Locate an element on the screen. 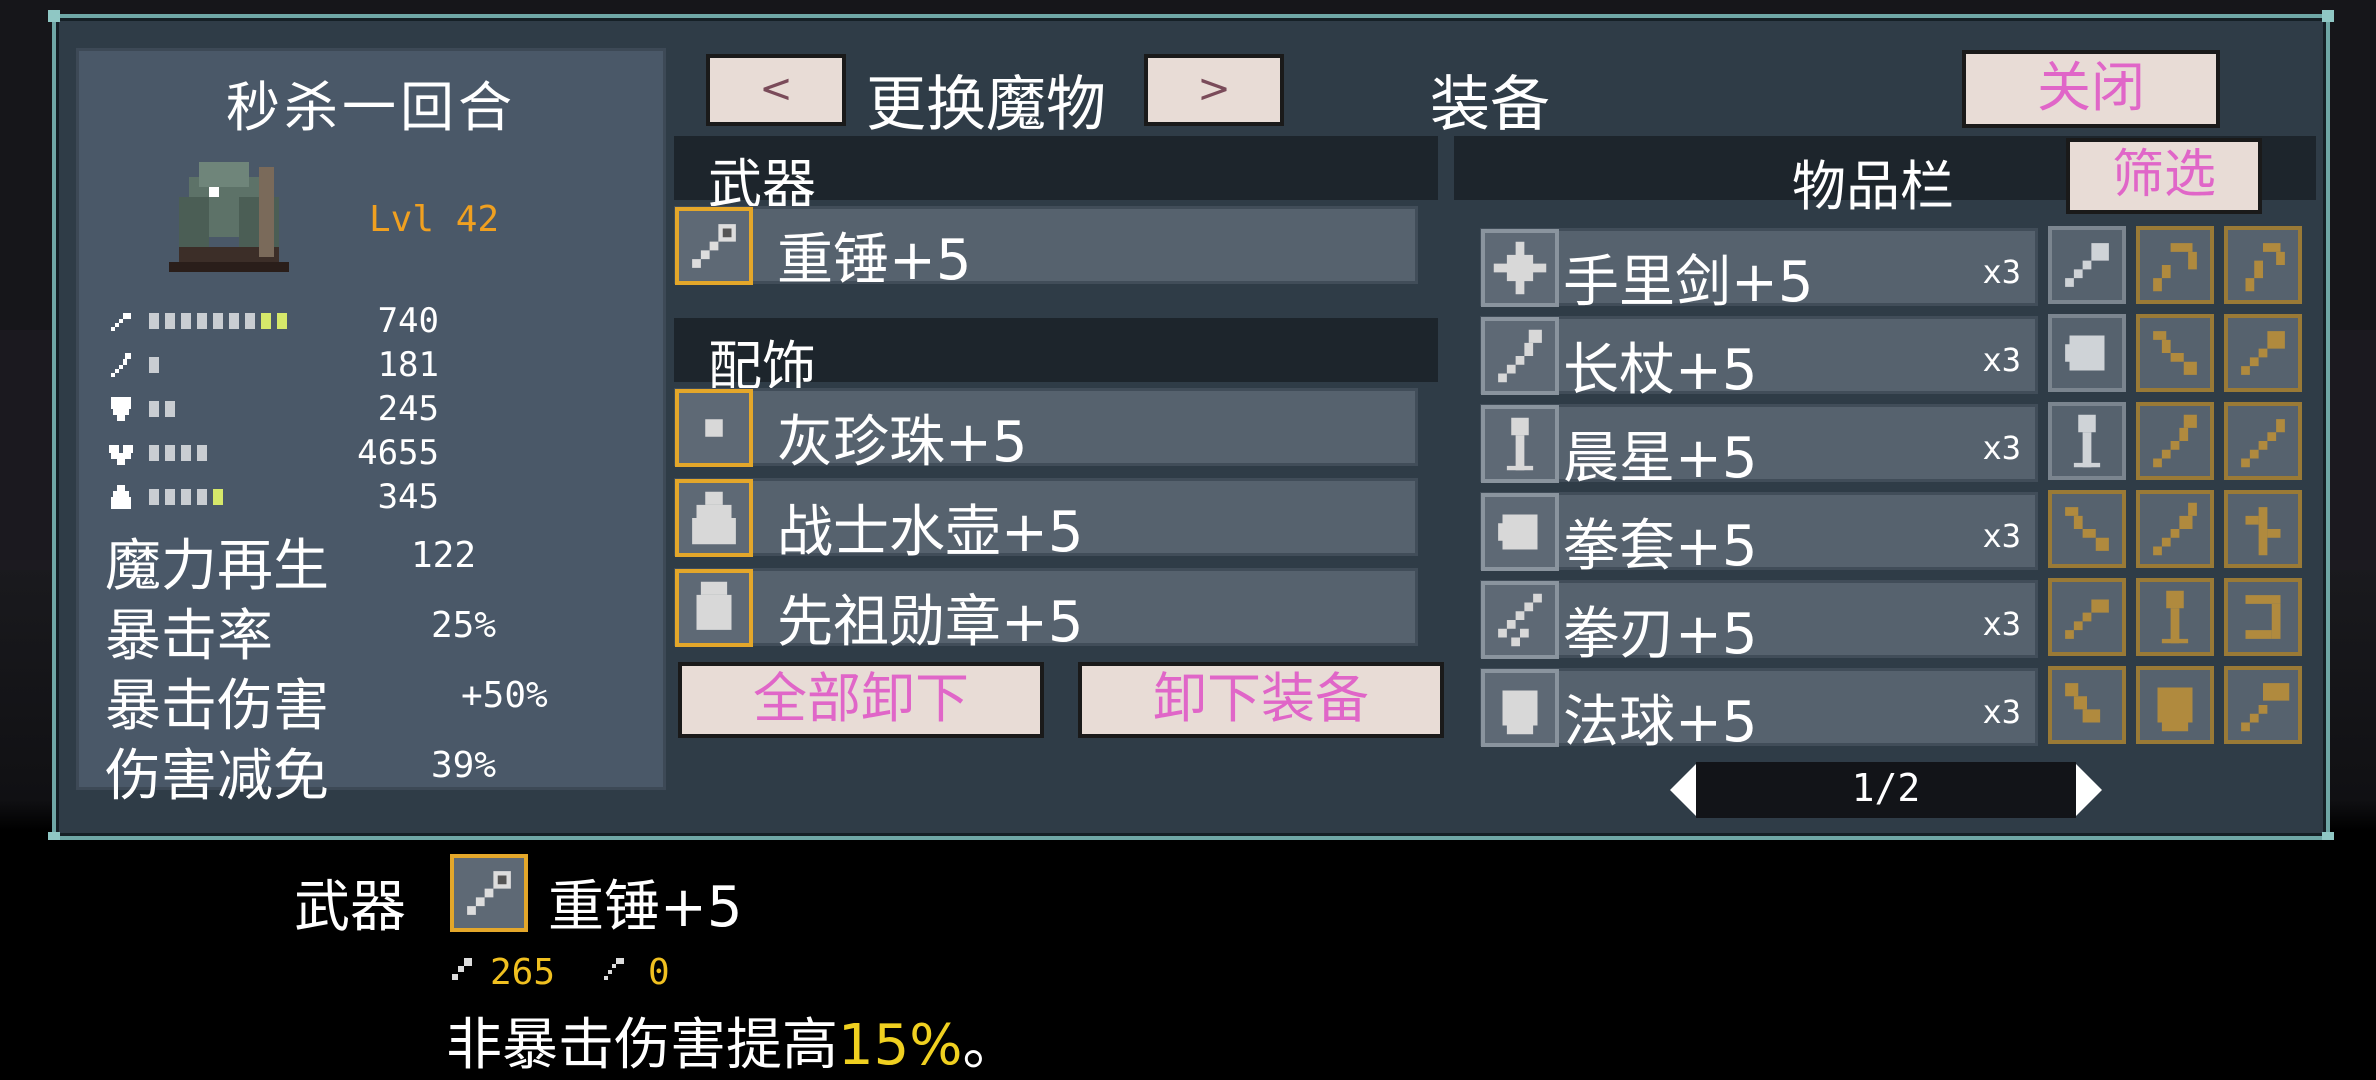 Image resolution: width=2376 pixels, height=1080 pixels. page-next-arrow-icon is located at coordinates (2089, 790).